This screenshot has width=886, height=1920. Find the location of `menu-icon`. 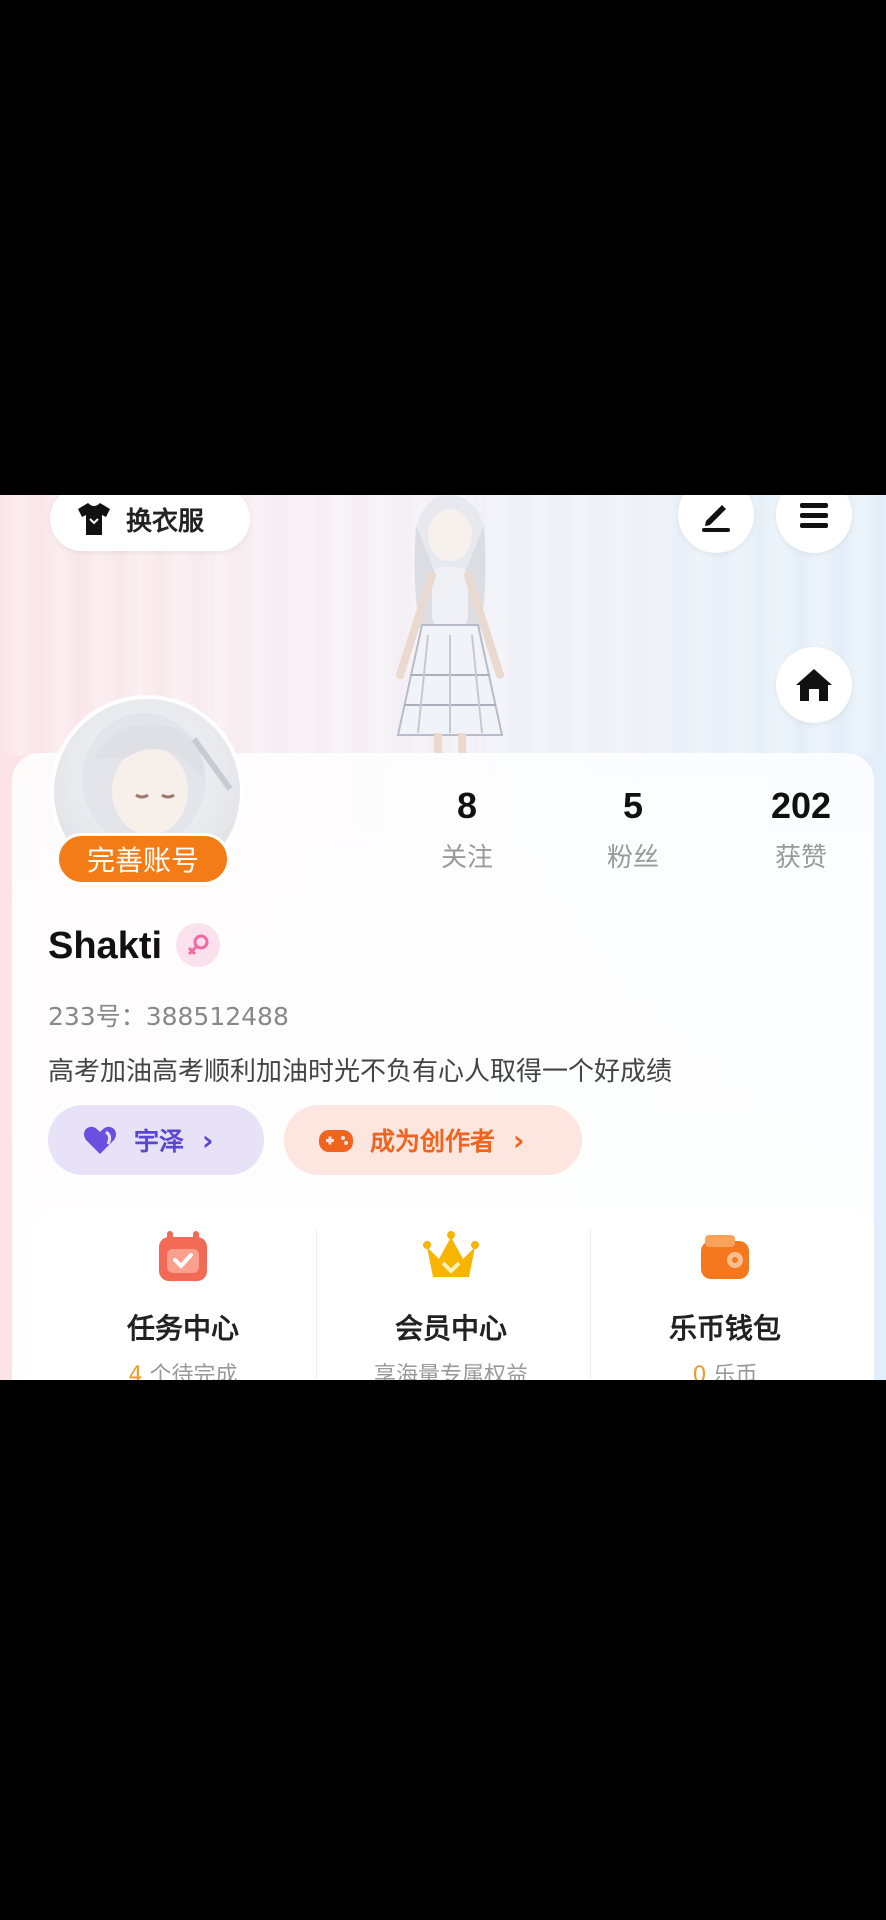

menu-icon is located at coordinates (814, 515).